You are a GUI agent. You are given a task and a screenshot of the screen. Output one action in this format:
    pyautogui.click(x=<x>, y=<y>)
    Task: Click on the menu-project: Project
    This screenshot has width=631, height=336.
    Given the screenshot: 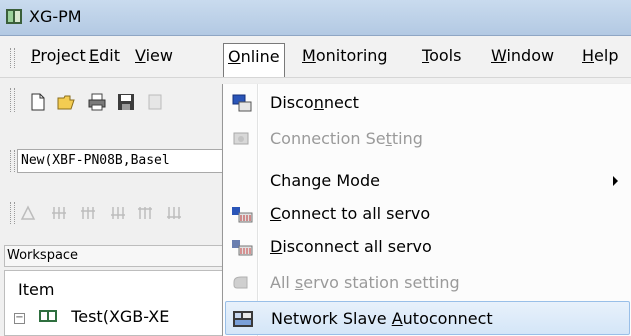 What is the action you would take?
    pyautogui.click(x=58, y=56)
    